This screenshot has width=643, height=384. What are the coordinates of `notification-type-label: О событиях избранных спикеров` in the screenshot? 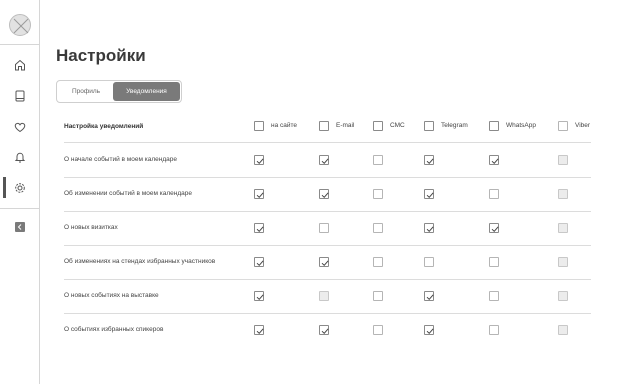 It's located at (114, 329).